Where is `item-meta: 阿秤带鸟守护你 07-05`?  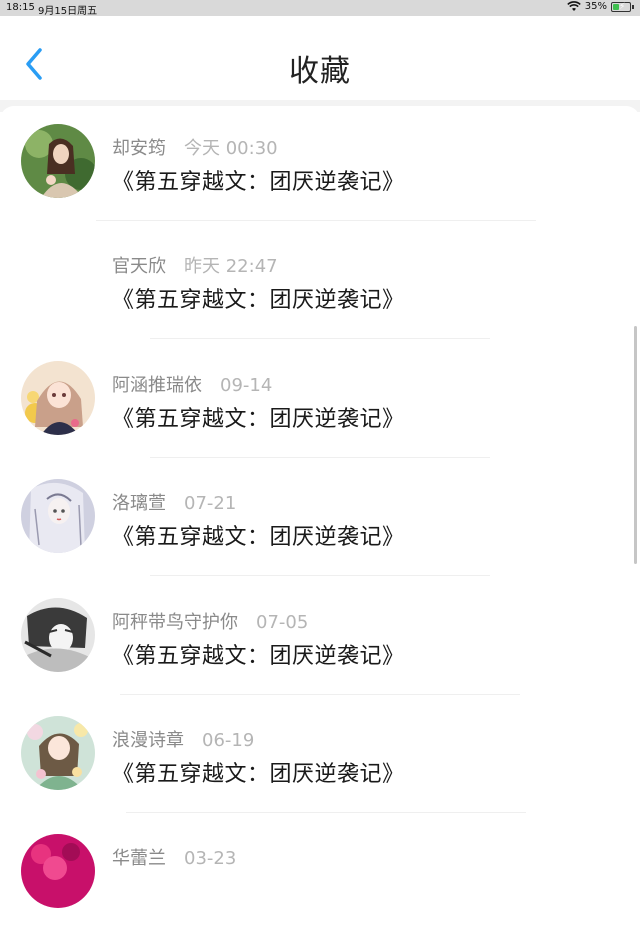 item-meta: 阿秤带鸟守护你 07-05 is located at coordinates (210, 621).